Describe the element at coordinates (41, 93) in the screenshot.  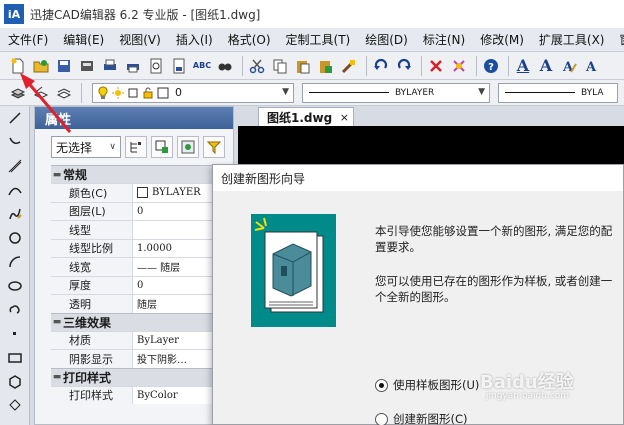
I see `layer-previous-icon` at that location.